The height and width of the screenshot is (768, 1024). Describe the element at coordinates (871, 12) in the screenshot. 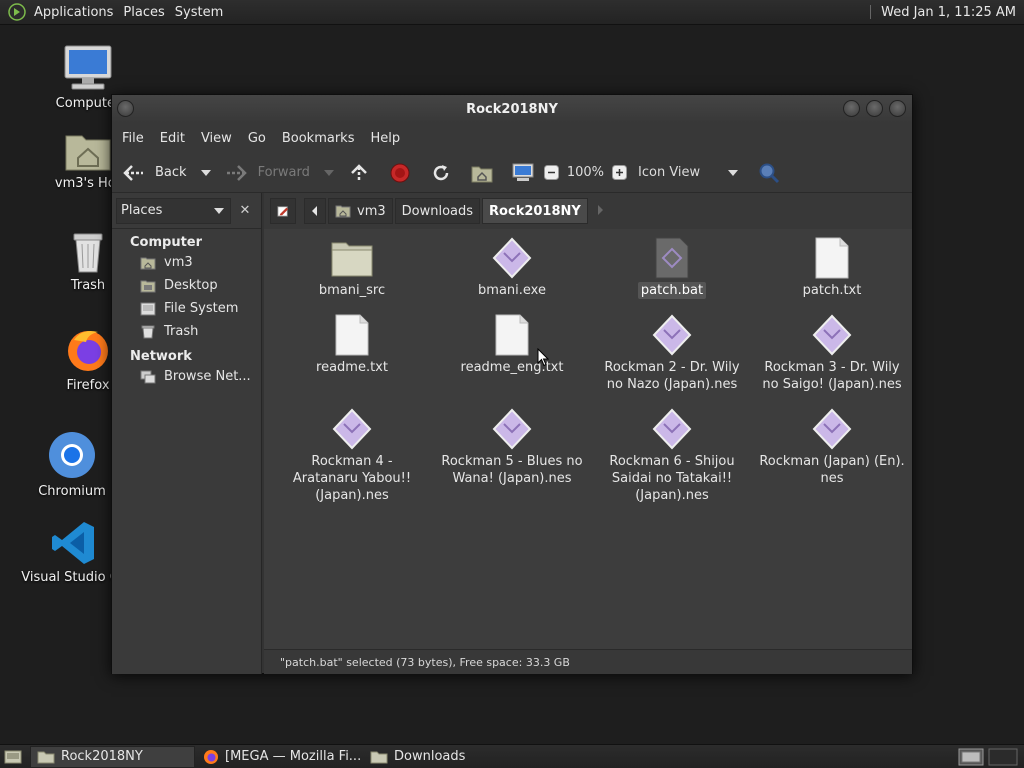

I see `panel-separator` at that location.